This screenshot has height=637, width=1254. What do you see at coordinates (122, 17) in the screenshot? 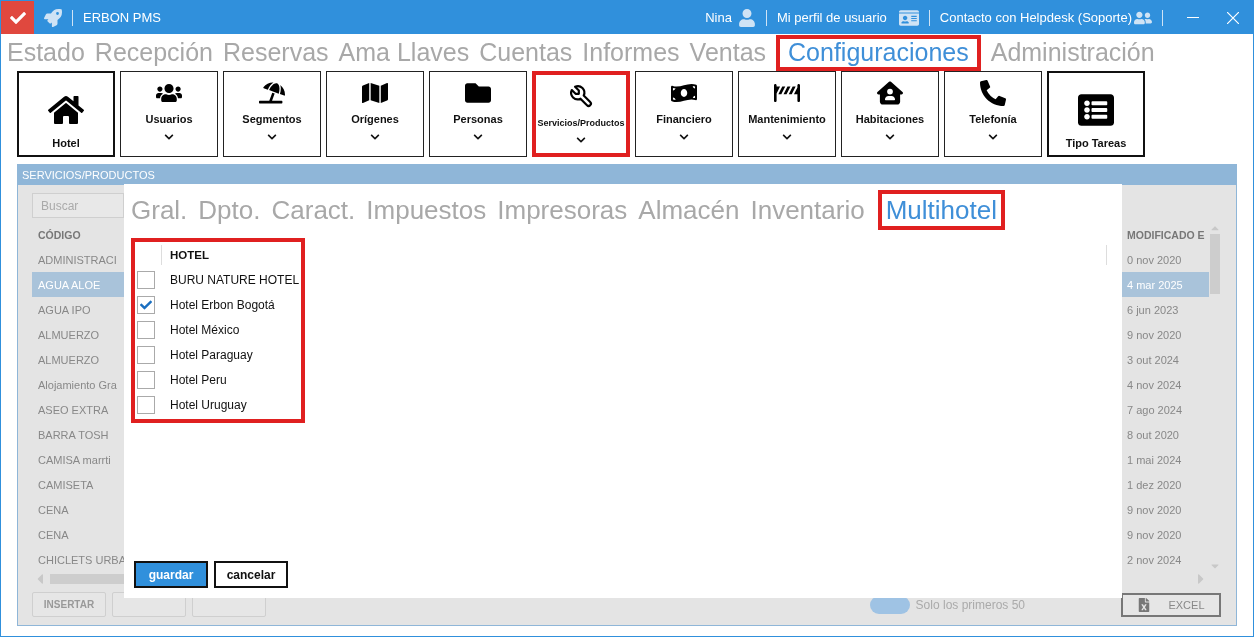
I see `app-title: ERBON PMS` at bounding box center [122, 17].